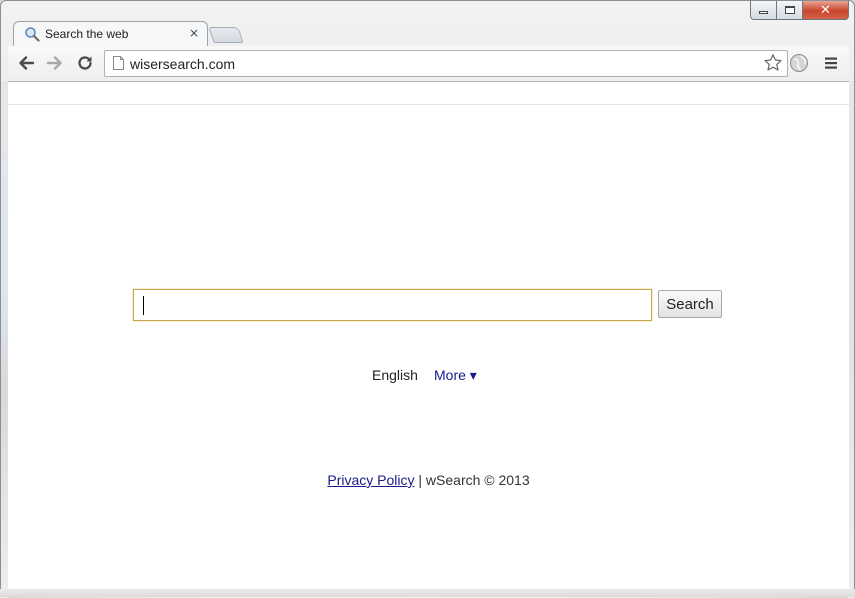 The height and width of the screenshot is (598, 855). I want to click on minimize-button, so click(763, 10).